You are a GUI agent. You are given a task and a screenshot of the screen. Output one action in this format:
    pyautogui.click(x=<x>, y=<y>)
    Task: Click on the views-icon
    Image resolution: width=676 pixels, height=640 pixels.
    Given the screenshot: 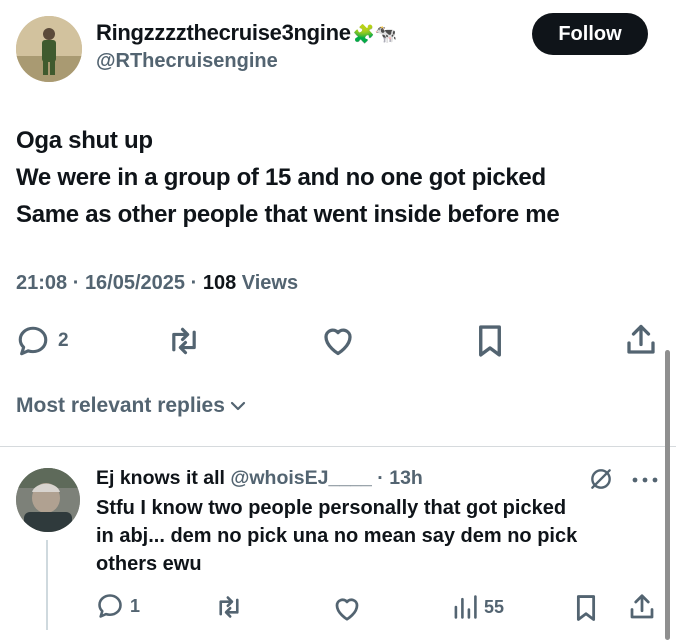 What is the action you would take?
    pyautogui.click(x=465, y=607)
    